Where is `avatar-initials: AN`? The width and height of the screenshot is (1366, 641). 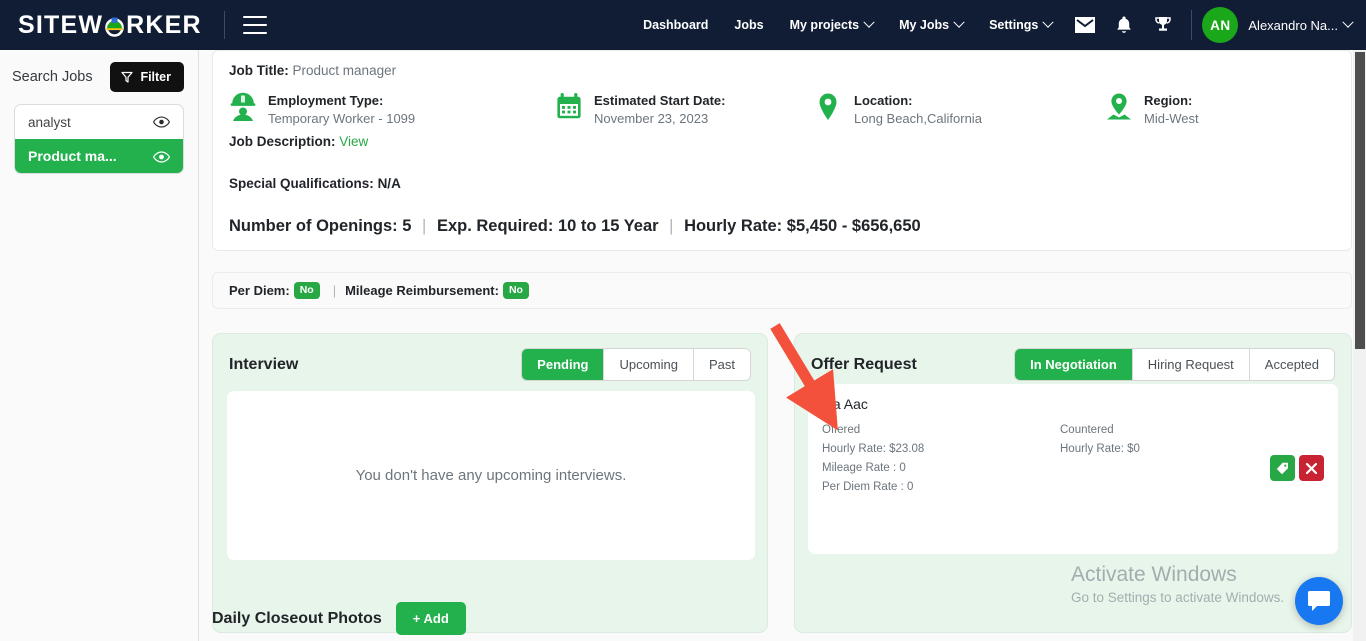 avatar-initials: AN is located at coordinates (1220, 25).